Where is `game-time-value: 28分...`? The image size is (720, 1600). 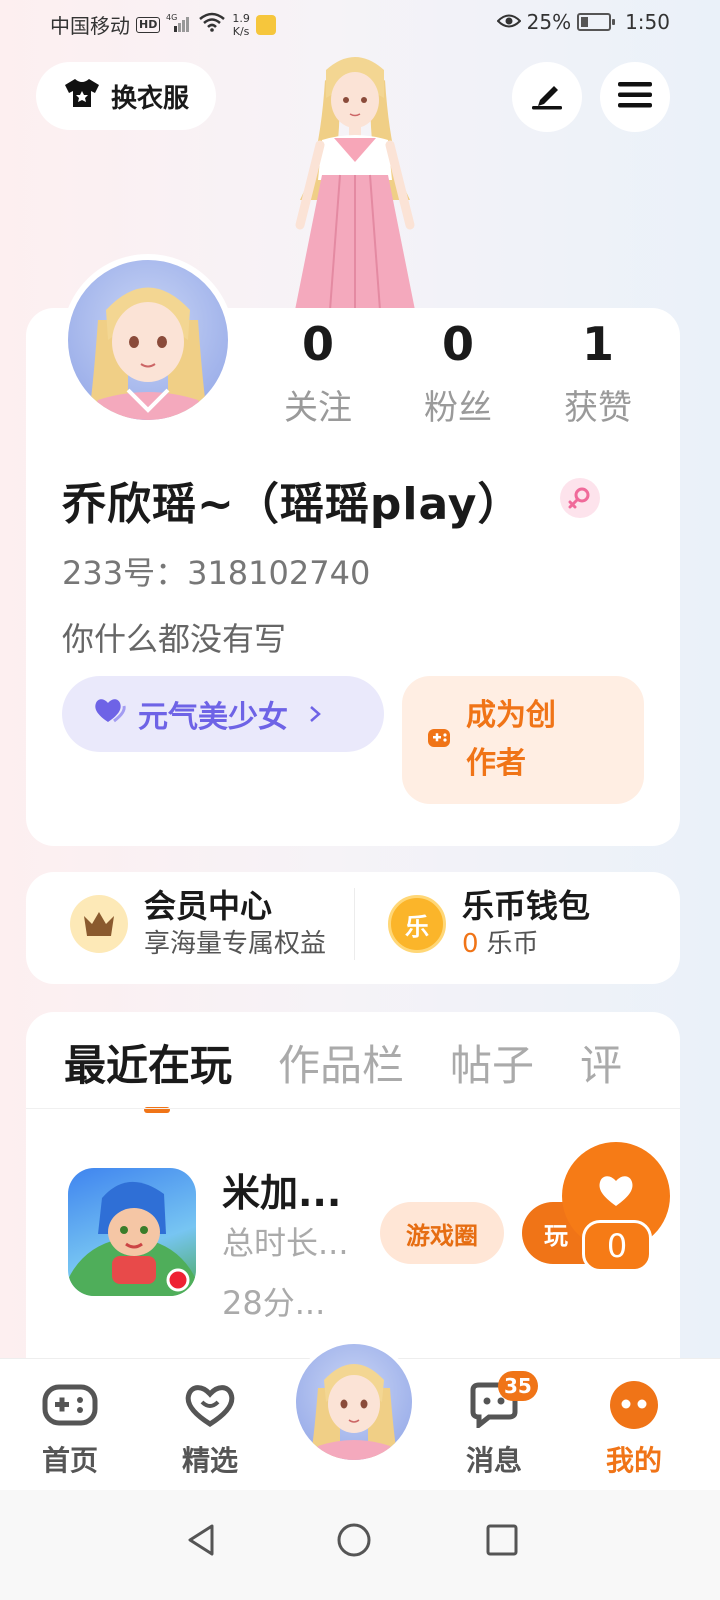
game-time-value: 28分... is located at coordinates (274, 1303).